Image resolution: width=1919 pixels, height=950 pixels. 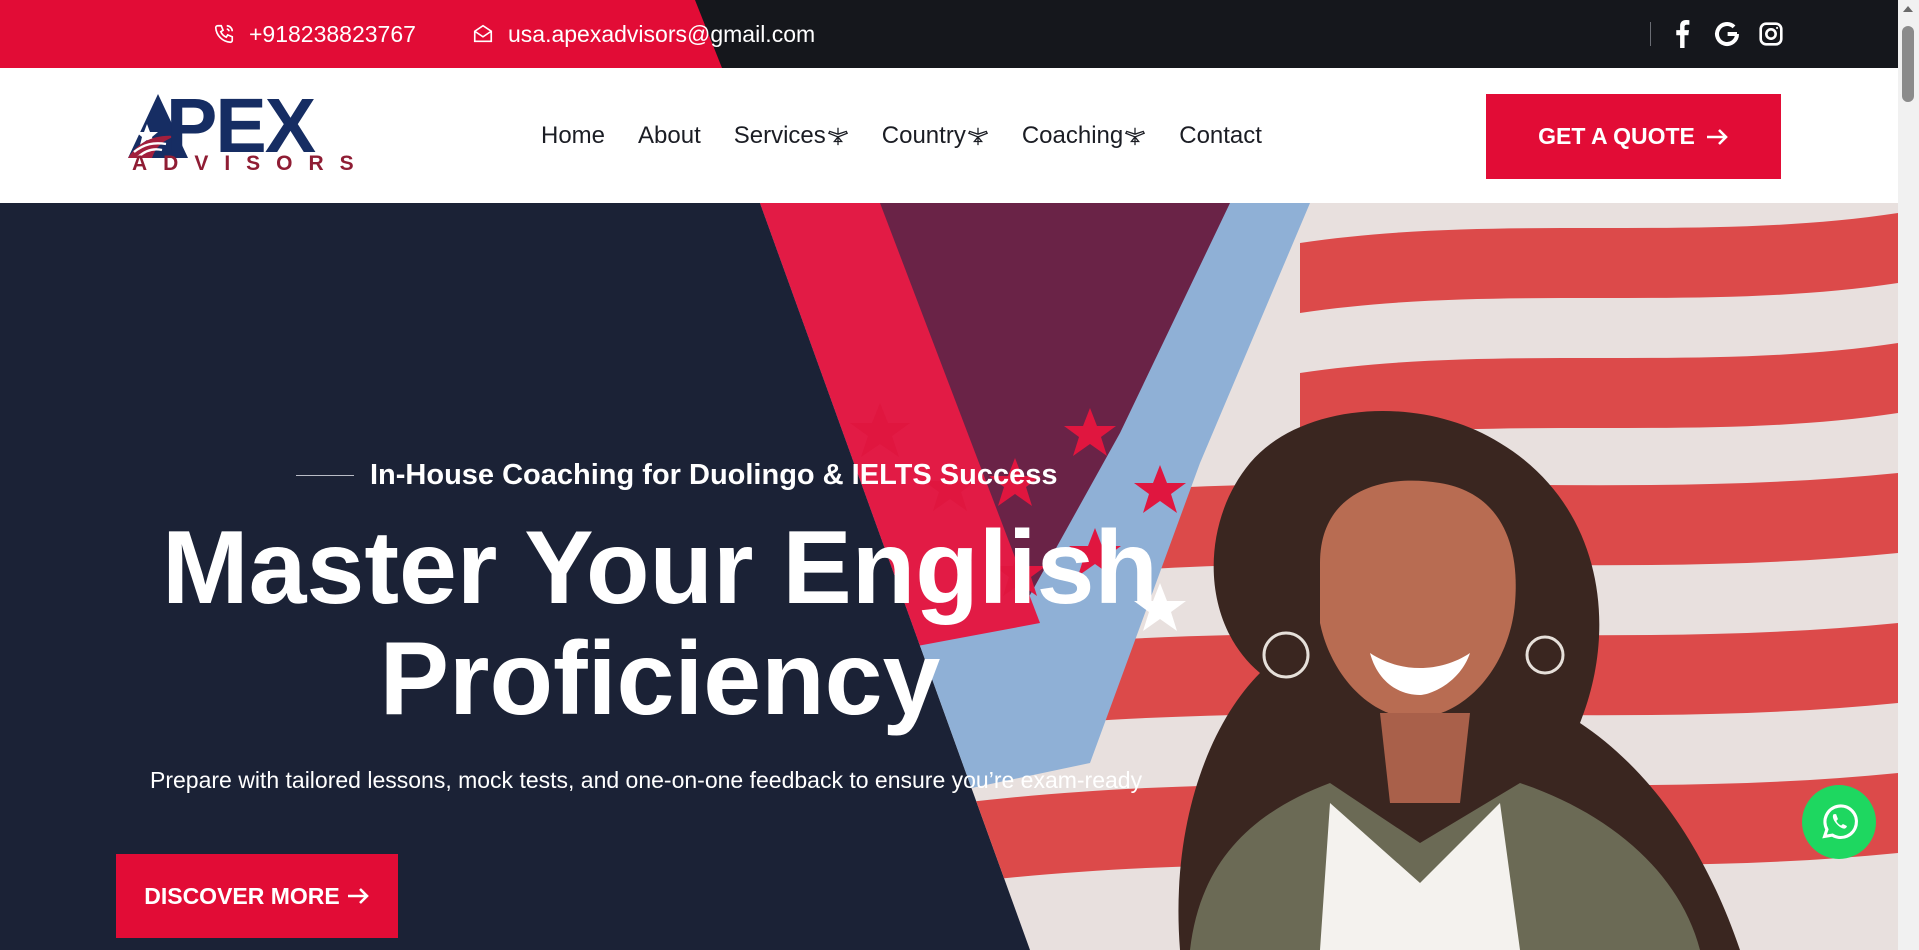 What do you see at coordinates (1616, 136) in the screenshot?
I see `get-quote-label: GET A QUOTE` at bounding box center [1616, 136].